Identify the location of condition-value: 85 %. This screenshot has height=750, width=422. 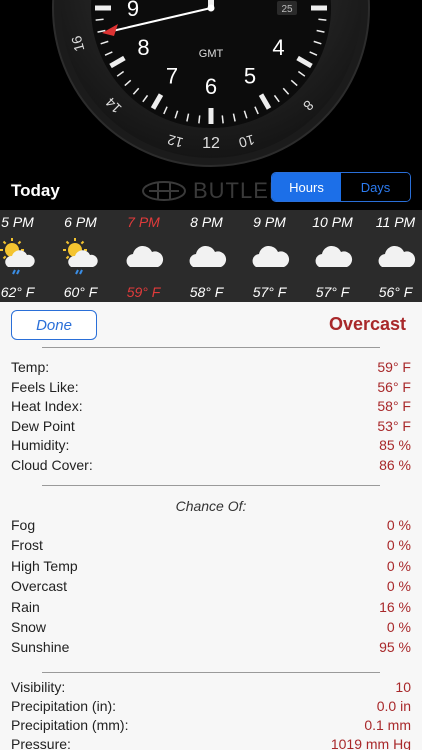
(395, 445).